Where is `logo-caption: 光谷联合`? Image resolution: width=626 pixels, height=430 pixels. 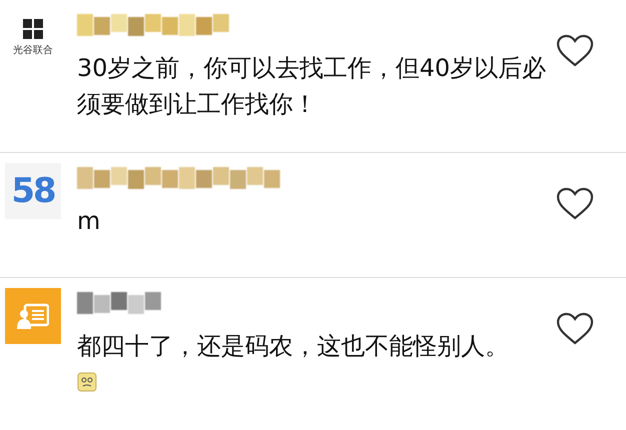 logo-caption: 光谷联合 is located at coordinates (33, 50).